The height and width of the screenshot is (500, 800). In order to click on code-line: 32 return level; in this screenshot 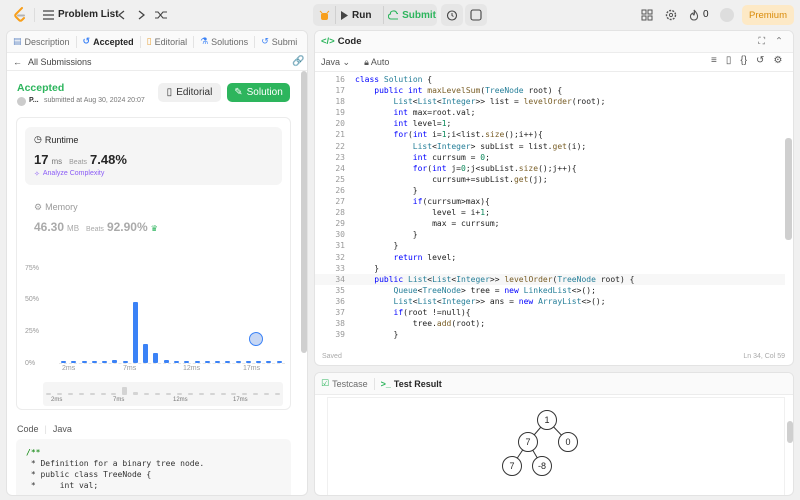, I will do `click(550, 257)`.